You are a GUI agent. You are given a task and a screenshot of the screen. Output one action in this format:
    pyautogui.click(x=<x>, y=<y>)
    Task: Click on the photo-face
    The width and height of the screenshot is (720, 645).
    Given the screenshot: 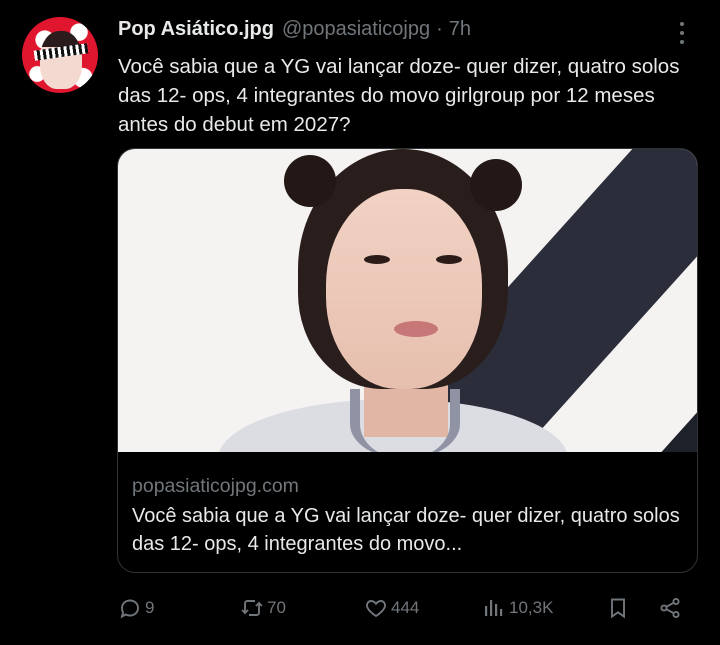 What is the action you would take?
    pyautogui.click(x=404, y=289)
    